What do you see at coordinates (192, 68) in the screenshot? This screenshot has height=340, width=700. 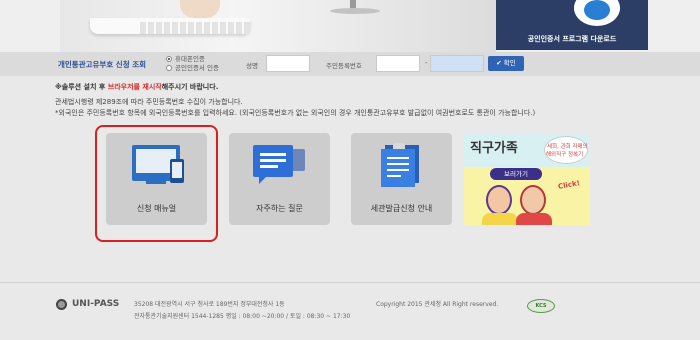 I see `radio-cert-auth: 공인인증서 인증` at bounding box center [192, 68].